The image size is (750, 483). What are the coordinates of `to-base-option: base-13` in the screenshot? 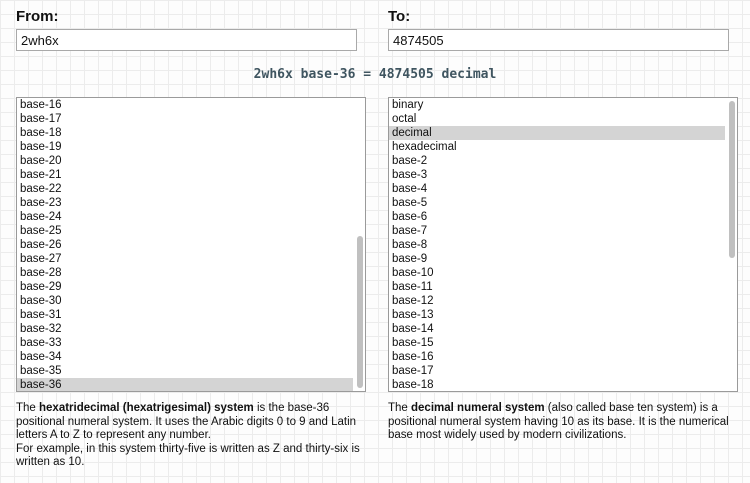 It's located at (557, 315).